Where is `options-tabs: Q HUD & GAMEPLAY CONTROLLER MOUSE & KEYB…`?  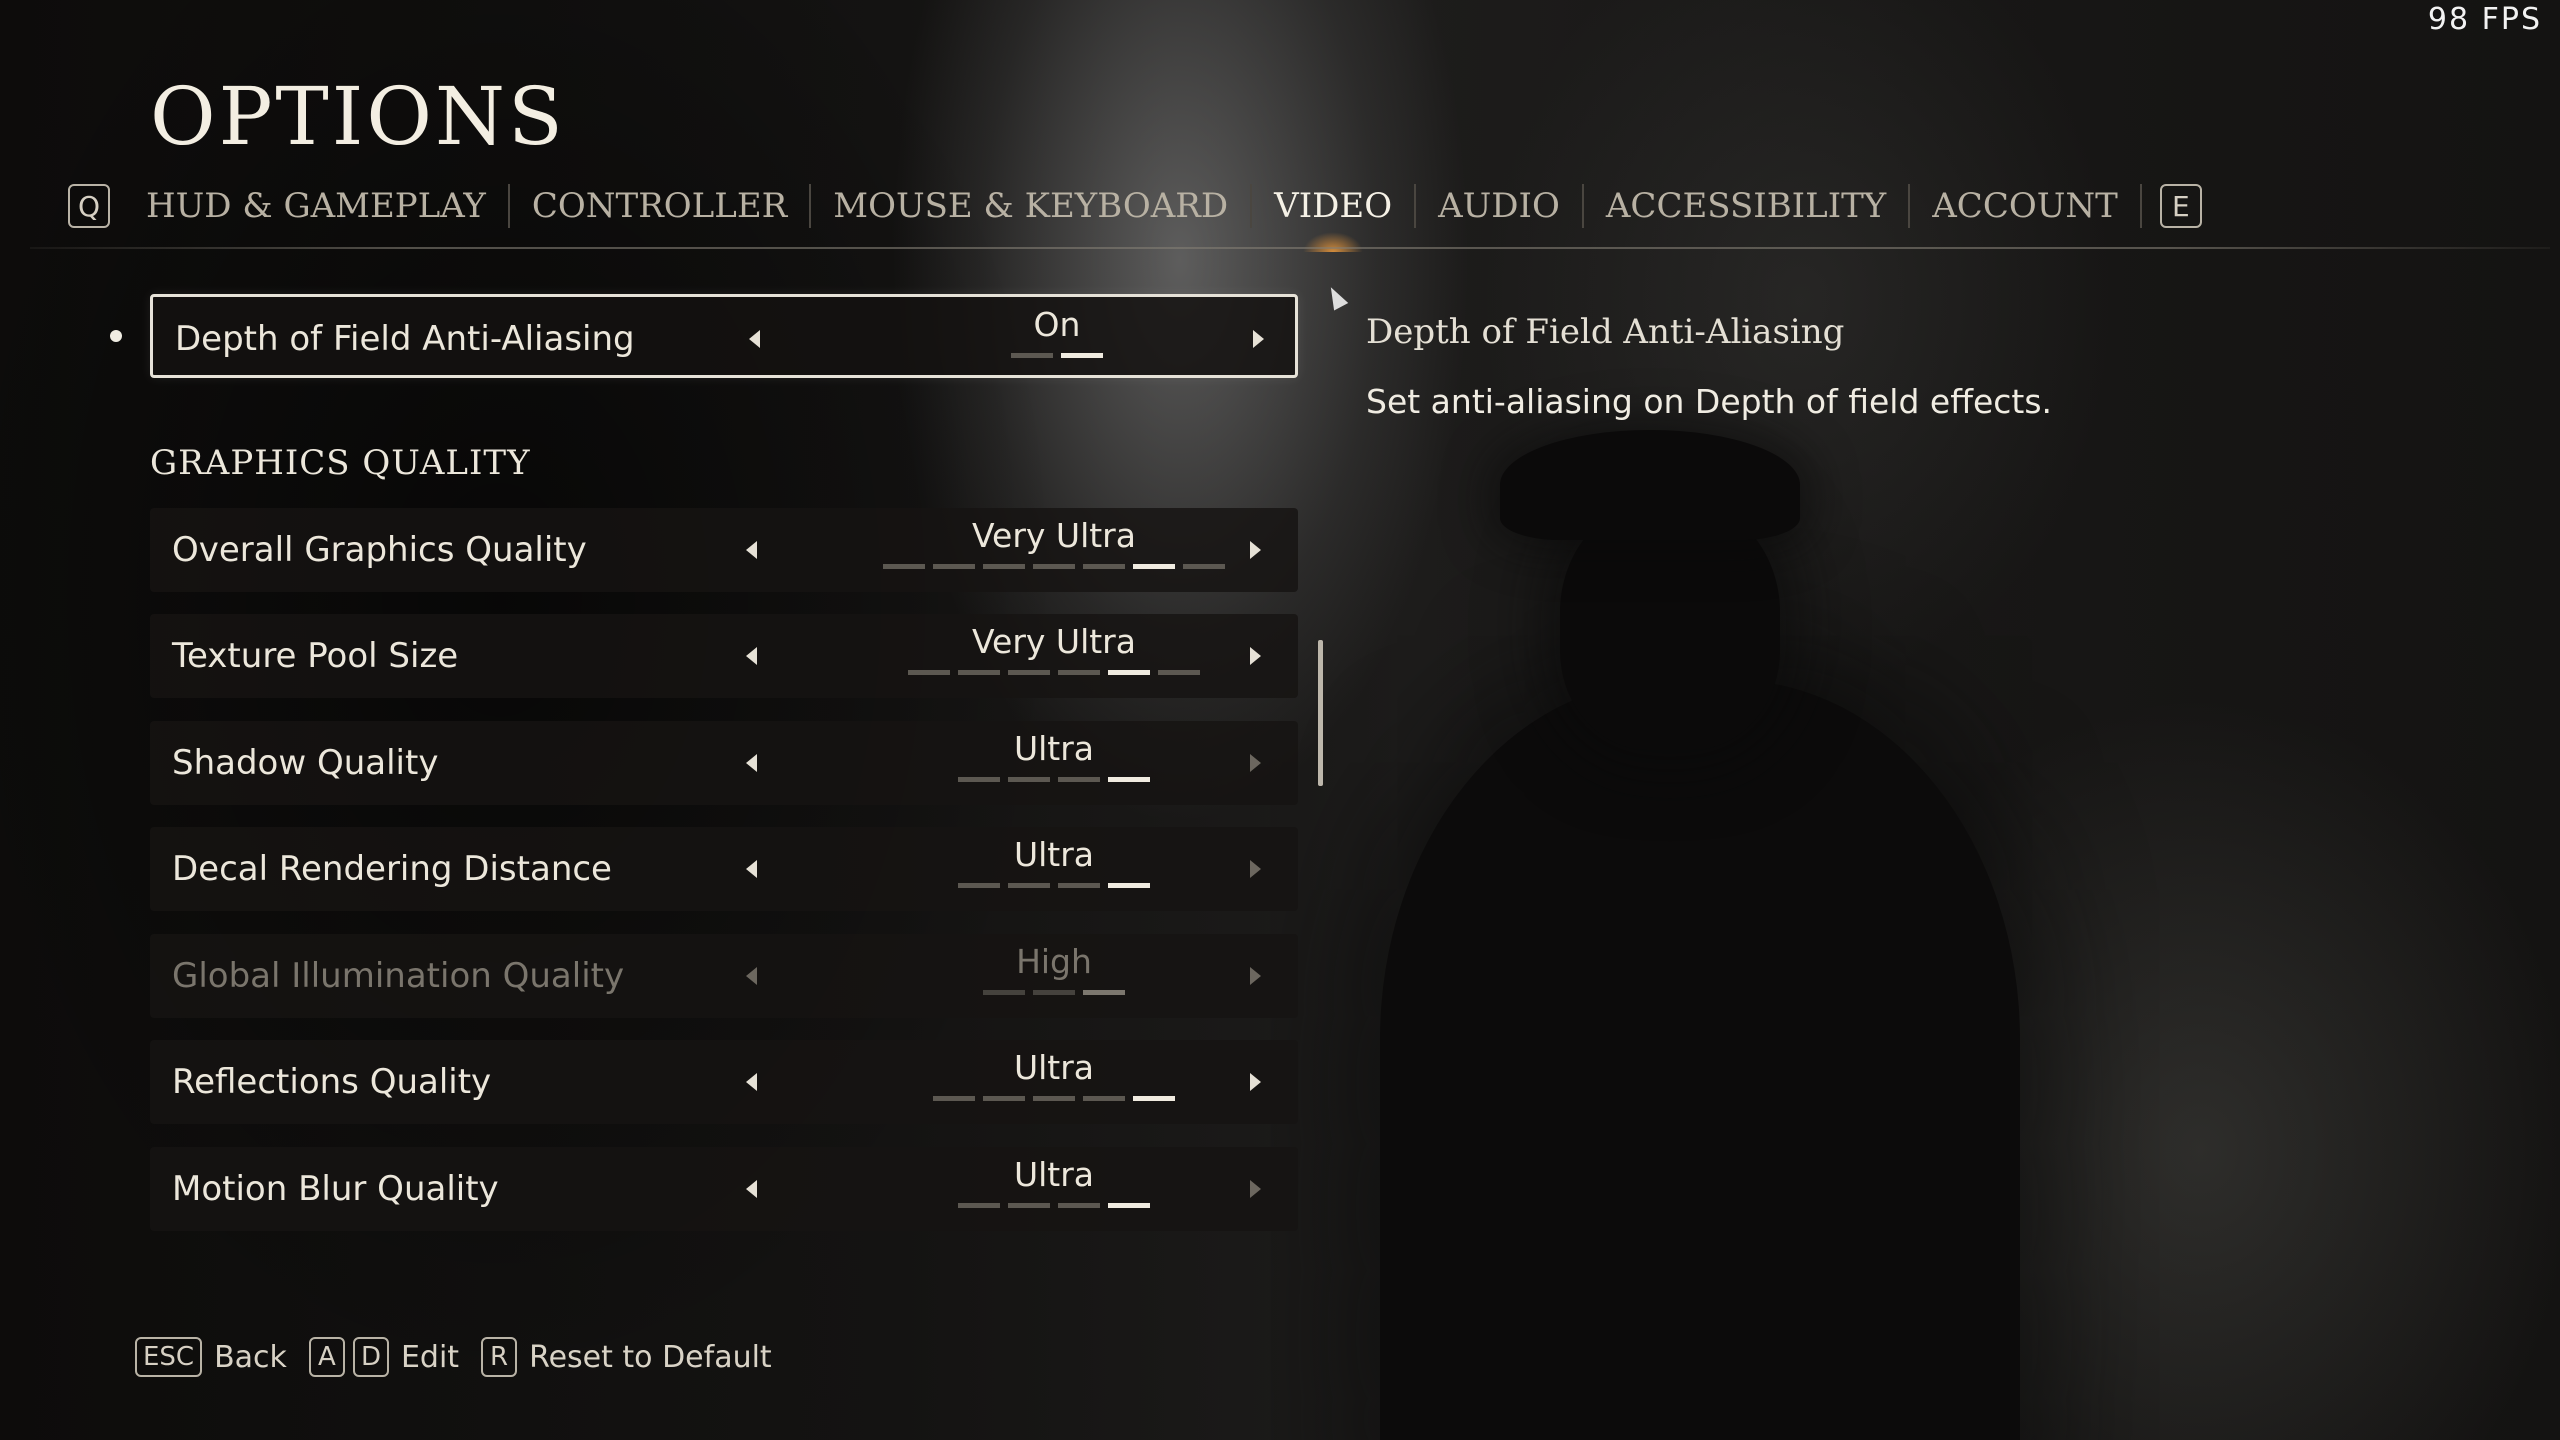 options-tabs: Q HUD & GAMEPLAY CONTROLLER MOUSE & KEYB… is located at coordinates (1135, 206).